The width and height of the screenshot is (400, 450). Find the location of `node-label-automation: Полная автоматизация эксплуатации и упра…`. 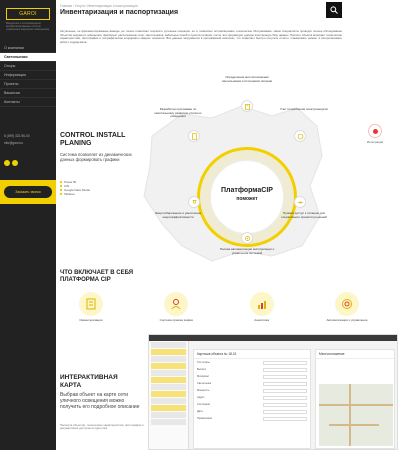

node-label-automation: Полная автоматизация эксплуатации и упра… is located at coordinates (247, 251).